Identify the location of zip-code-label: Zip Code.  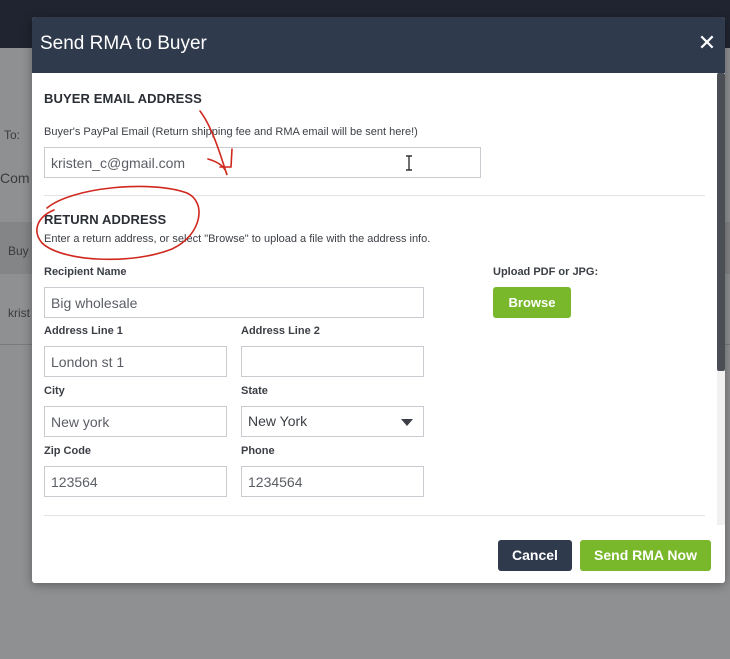
(68, 451).